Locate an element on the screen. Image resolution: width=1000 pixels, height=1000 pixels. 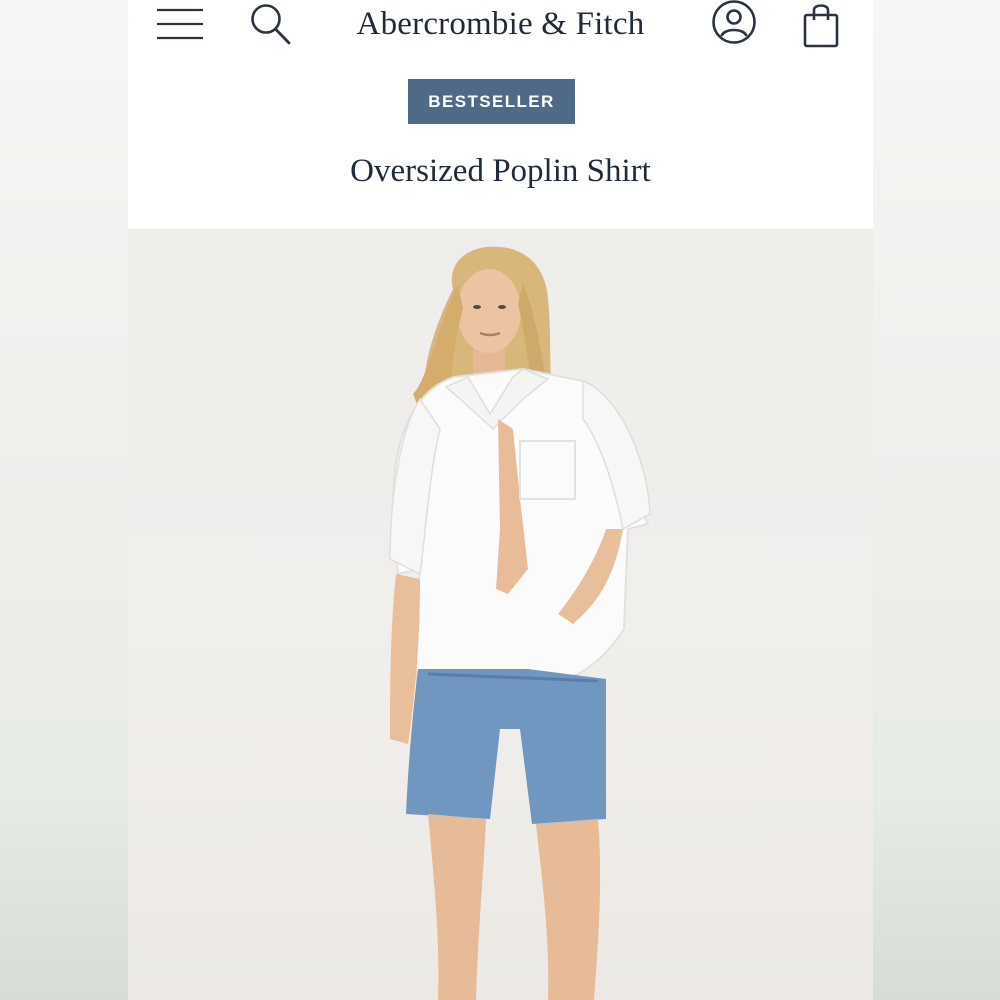
bestseller-badge: BESTSELLER is located at coordinates (491, 101).